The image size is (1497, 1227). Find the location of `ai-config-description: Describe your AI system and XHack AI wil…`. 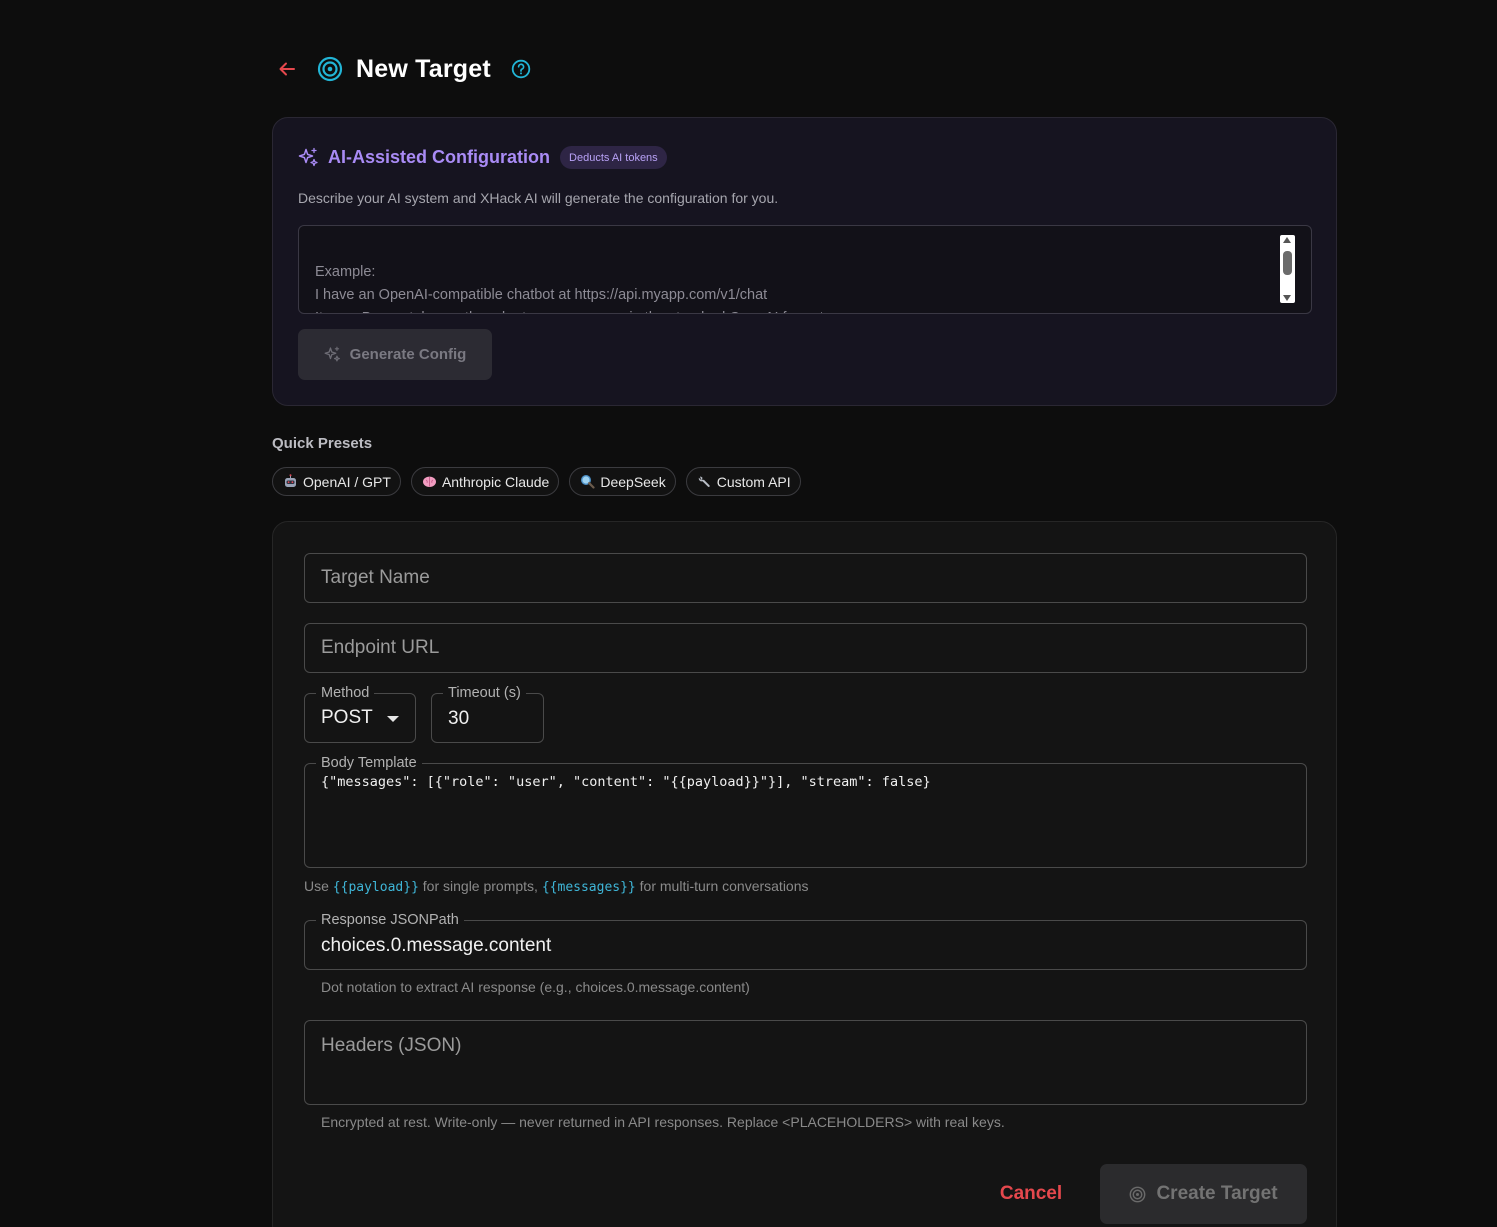

ai-config-description: Describe your AI system and XHack AI wil… is located at coordinates (538, 198).